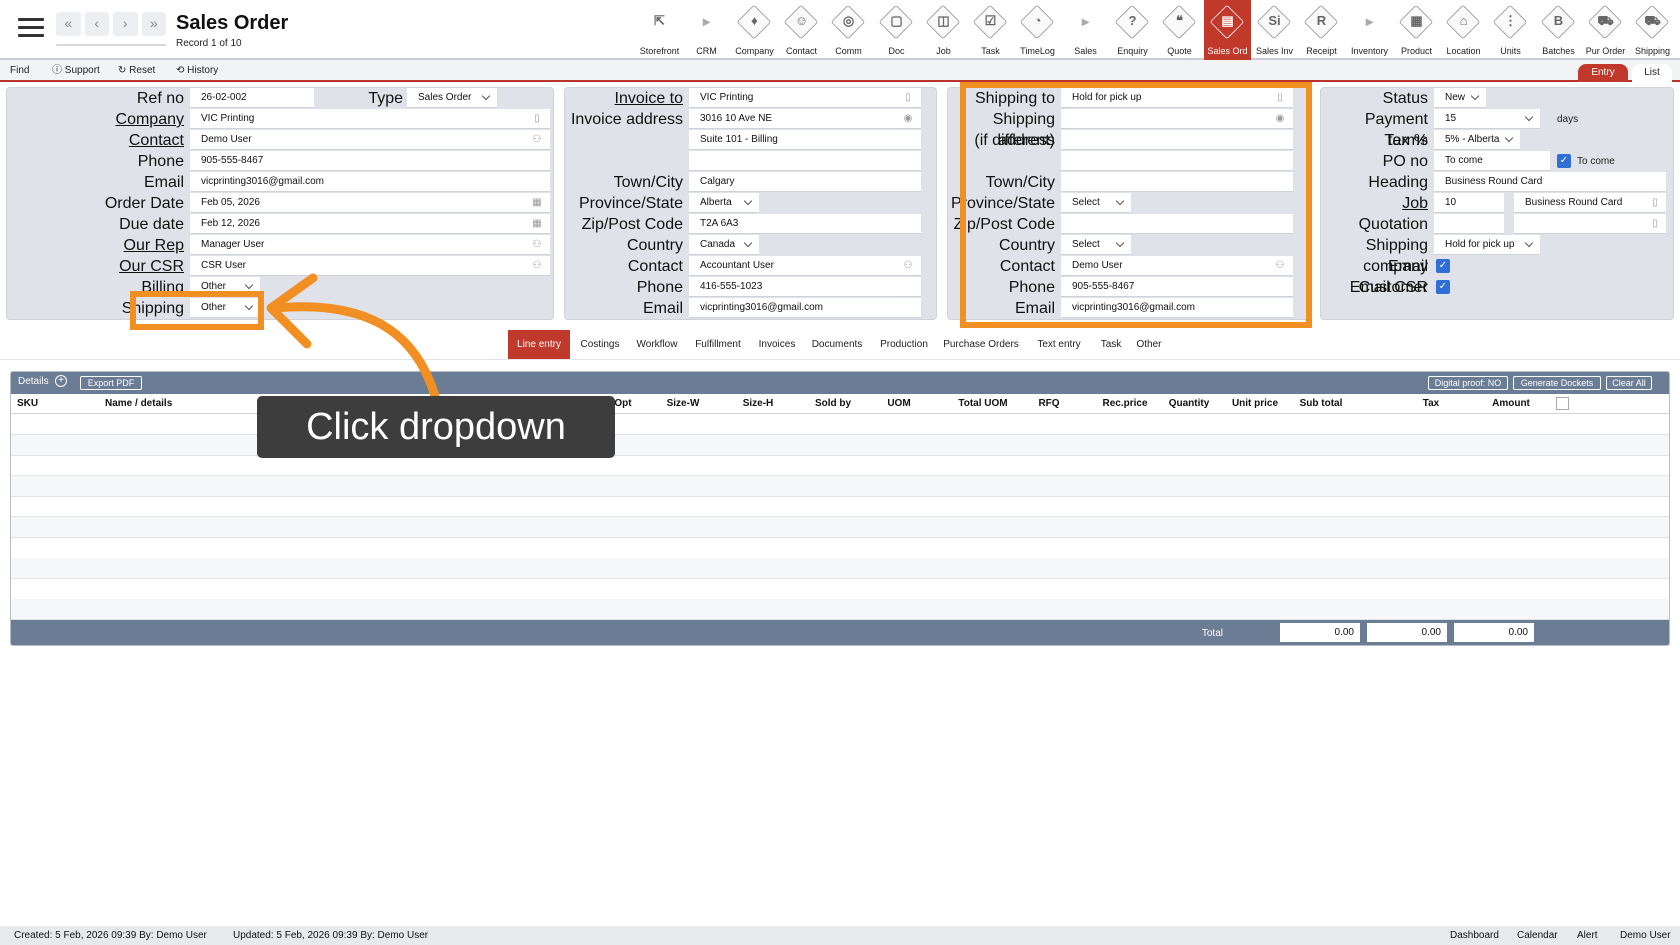  Describe the element at coordinates (47, 404) in the screenshot. I see `column-sku: SKU` at that location.